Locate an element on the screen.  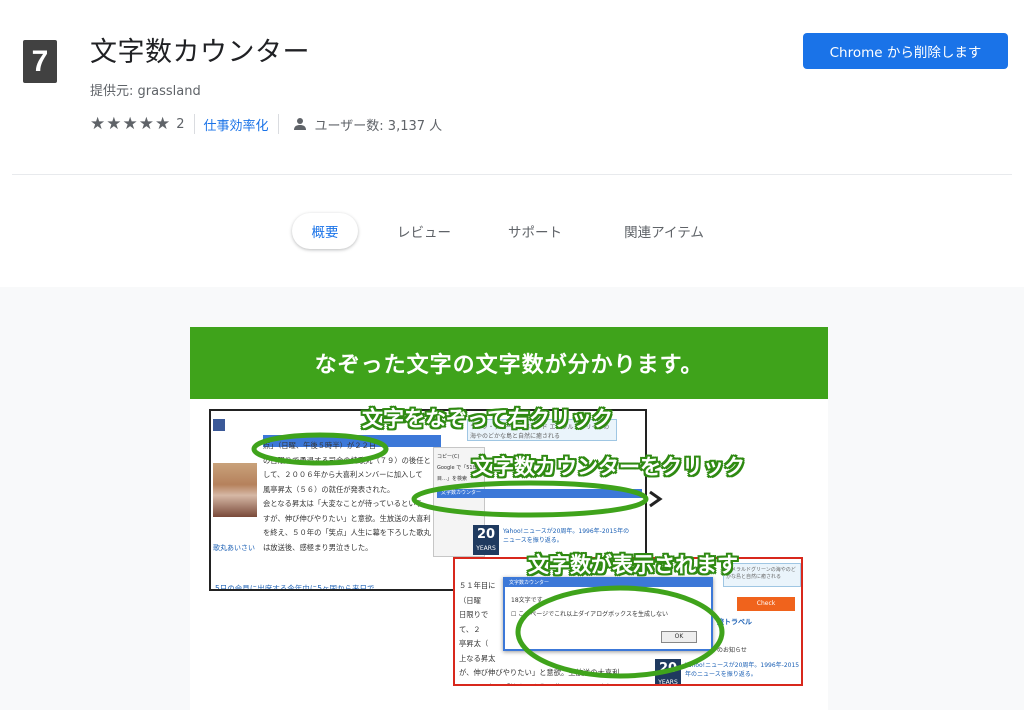
tab-reviews: レビュー is located at coordinates (424, 231).